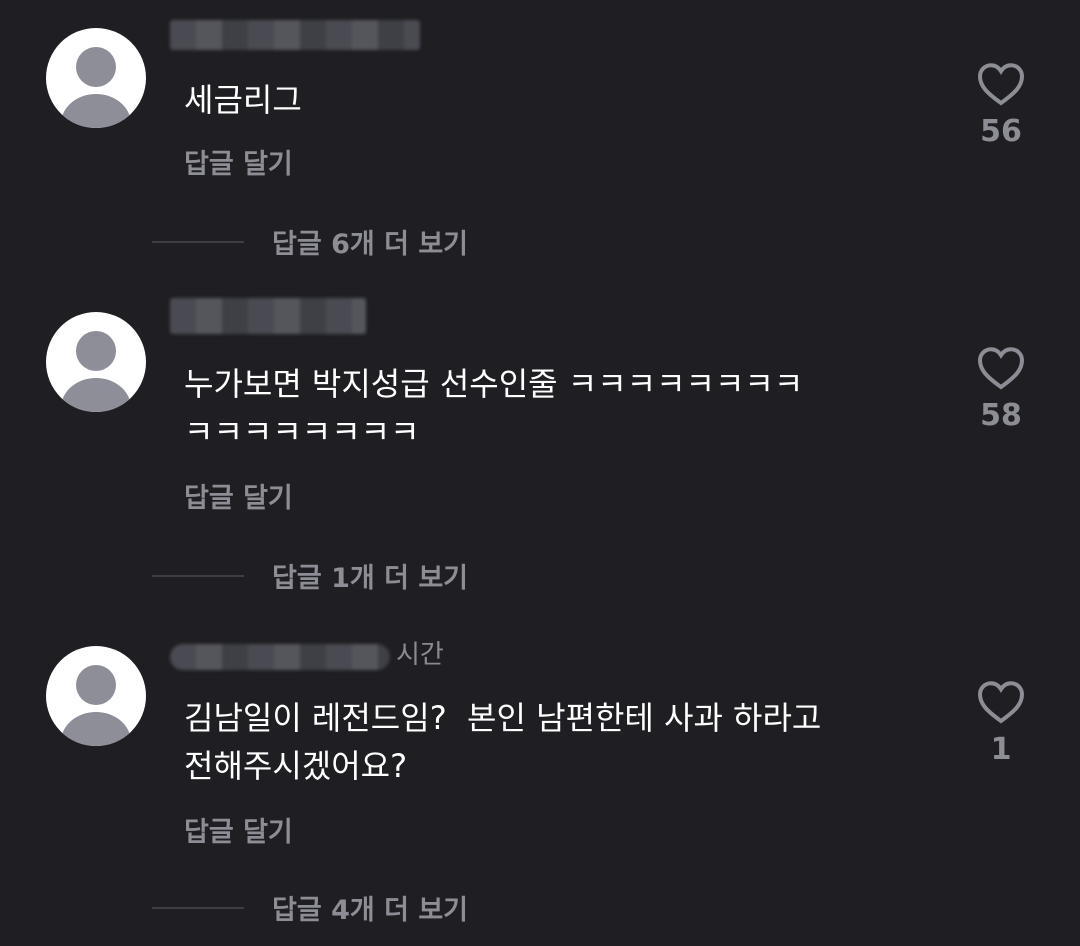 Image resolution: width=1080 pixels, height=946 pixels. Describe the element at coordinates (1001, 749) in the screenshot. I see `like-count: 1` at that location.